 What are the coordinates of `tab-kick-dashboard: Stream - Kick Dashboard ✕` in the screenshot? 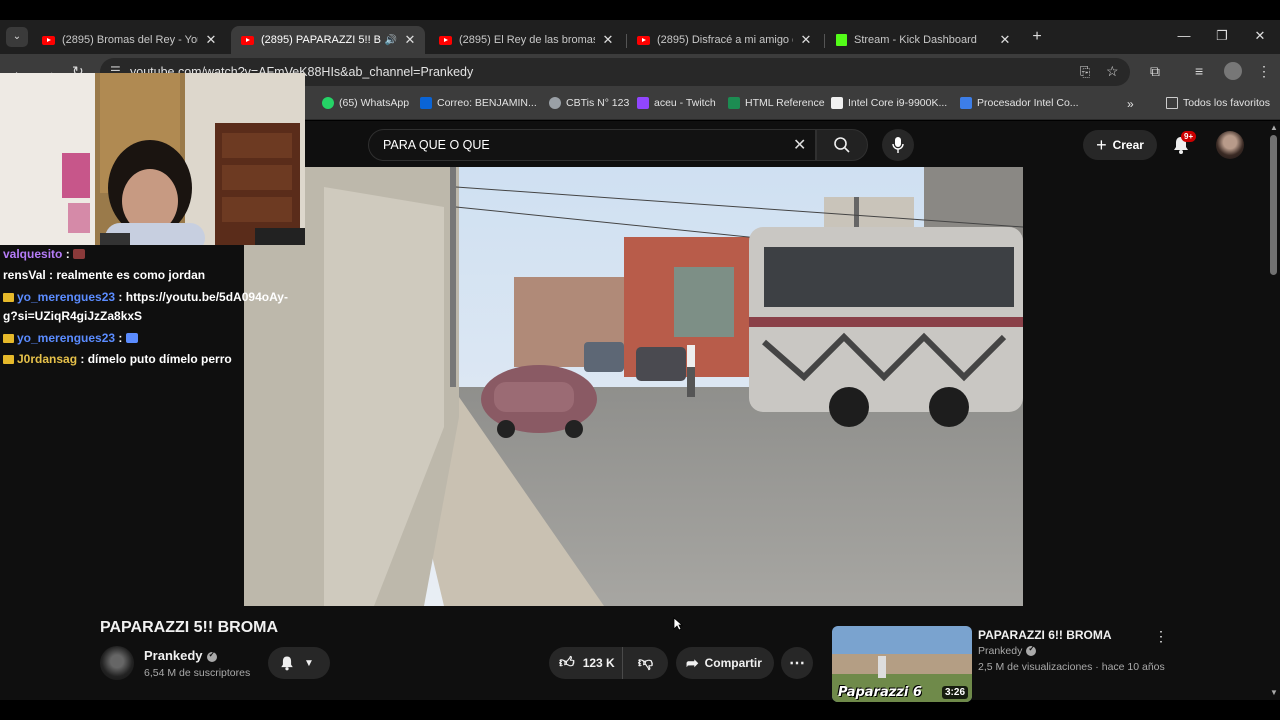 It's located at (923, 40).